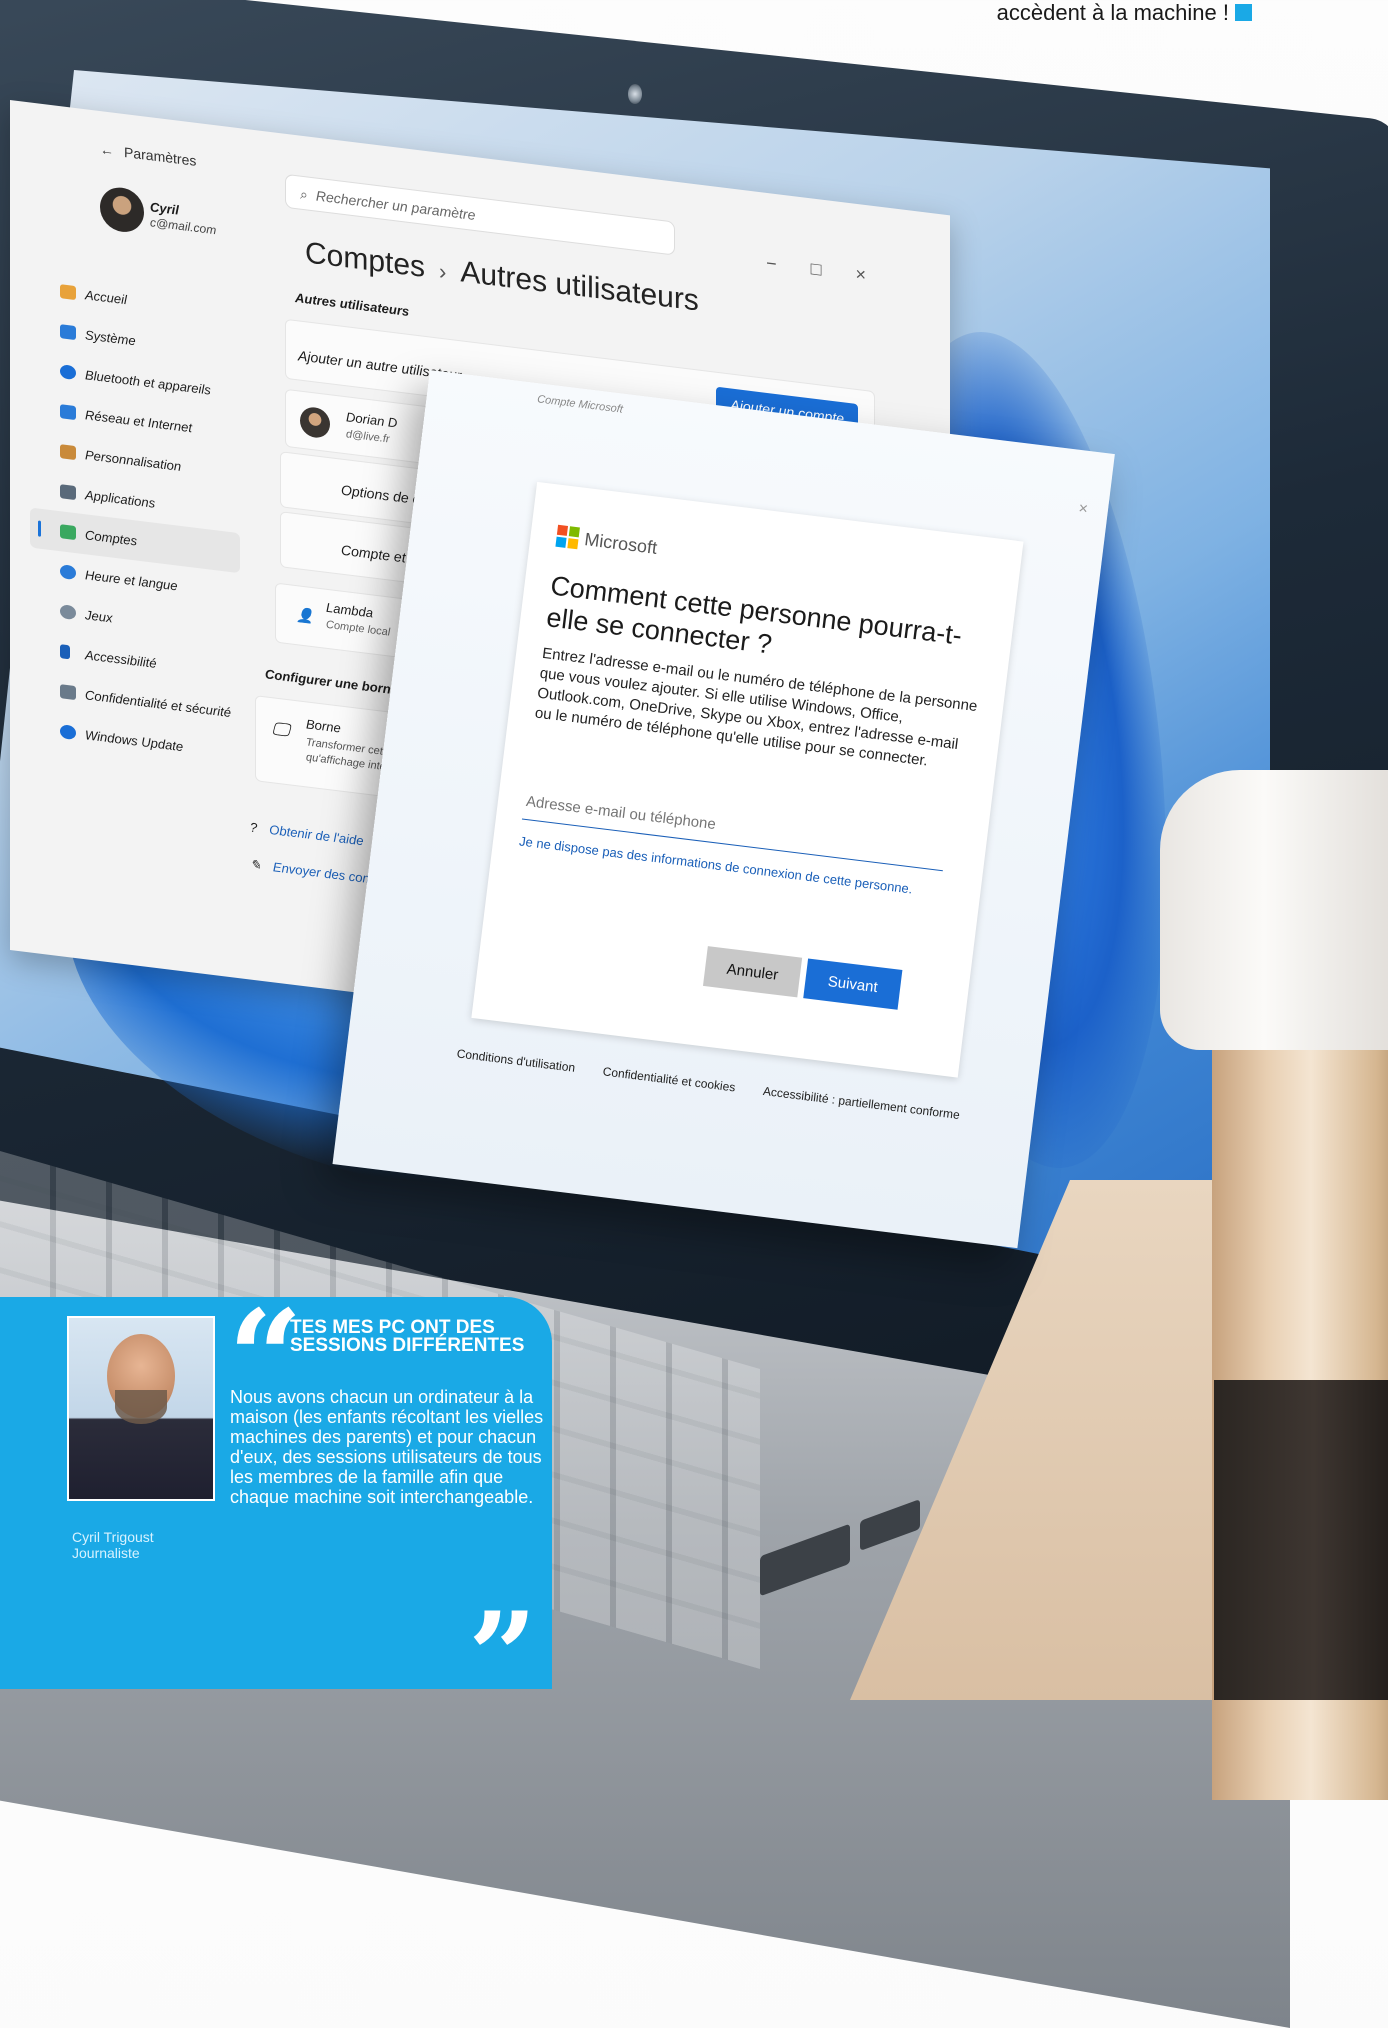 This screenshot has width=1388, height=2028. What do you see at coordinates (99, 616) in the screenshot?
I see `sidebar-item-label: Jeux` at bounding box center [99, 616].